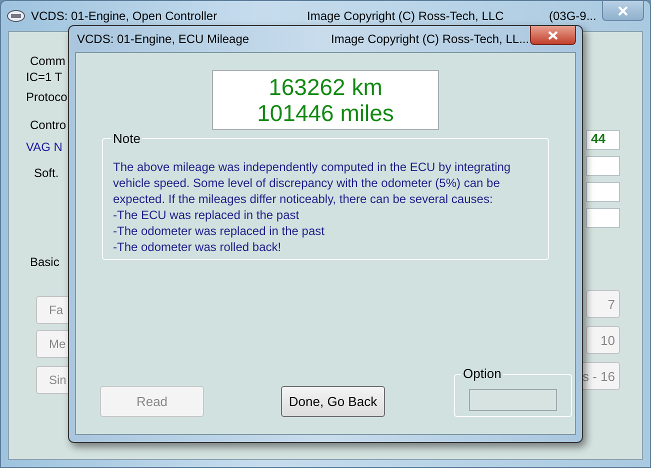 The width and height of the screenshot is (651, 468). What do you see at coordinates (48, 125) in the screenshot?
I see `group-label: Contro` at bounding box center [48, 125].